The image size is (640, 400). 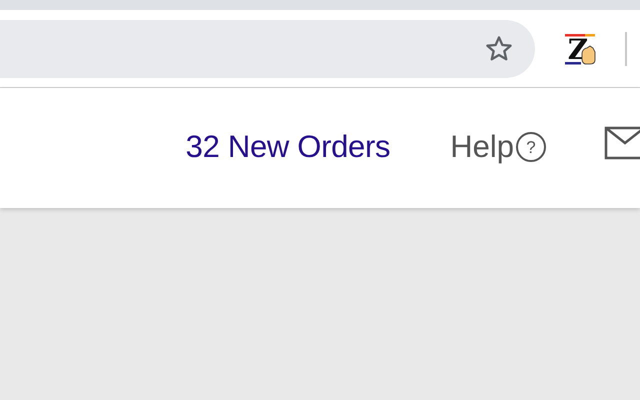 What do you see at coordinates (499, 48) in the screenshot?
I see `bookmark-star-icon` at bounding box center [499, 48].